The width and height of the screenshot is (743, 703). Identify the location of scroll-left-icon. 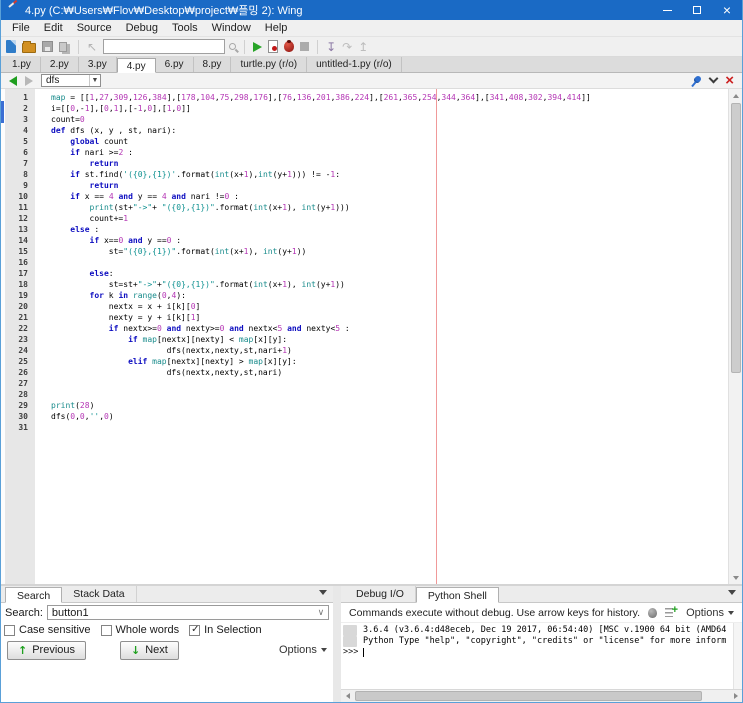
(347, 696).